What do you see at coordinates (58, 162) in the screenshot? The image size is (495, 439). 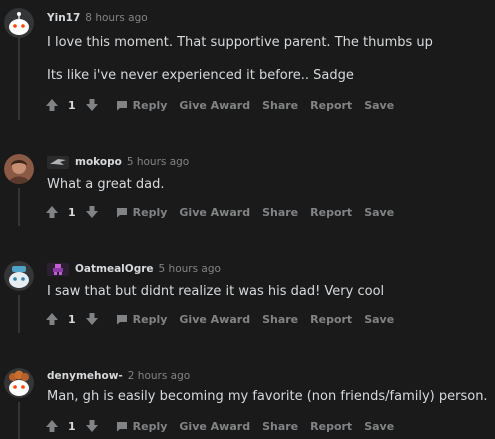 I see `team-logo-flair-icon` at bounding box center [58, 162].